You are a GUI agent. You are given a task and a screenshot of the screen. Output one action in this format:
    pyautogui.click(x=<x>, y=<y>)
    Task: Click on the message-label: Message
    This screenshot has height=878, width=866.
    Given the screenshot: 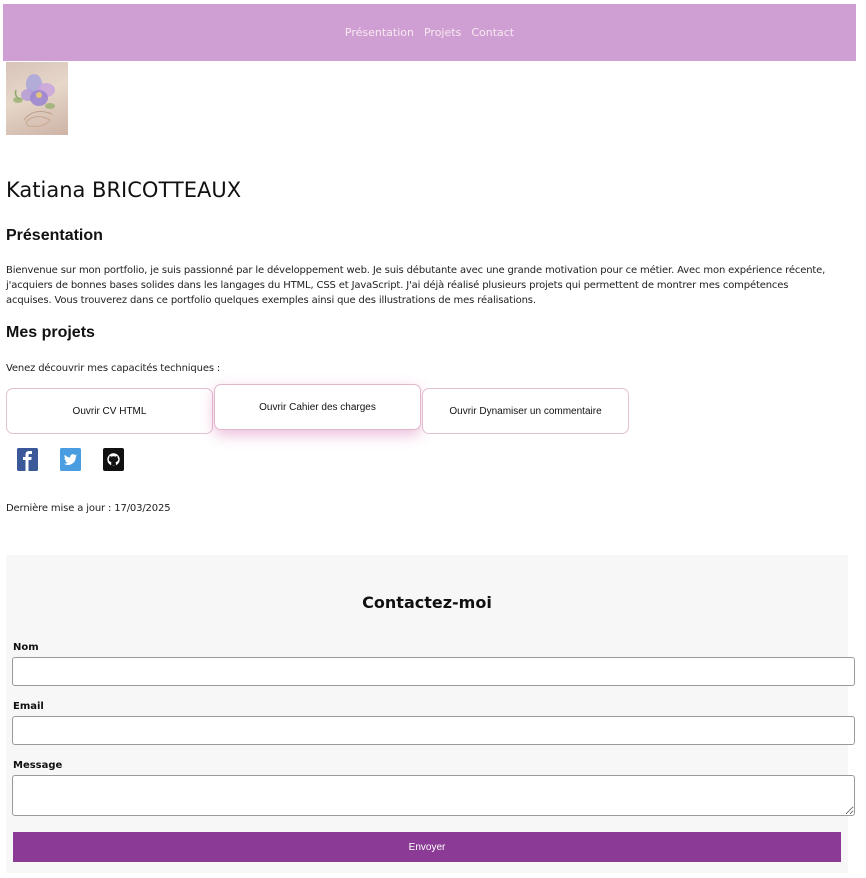 What is the action you would take?
    pyautogui.click(x=38, y=765)
    